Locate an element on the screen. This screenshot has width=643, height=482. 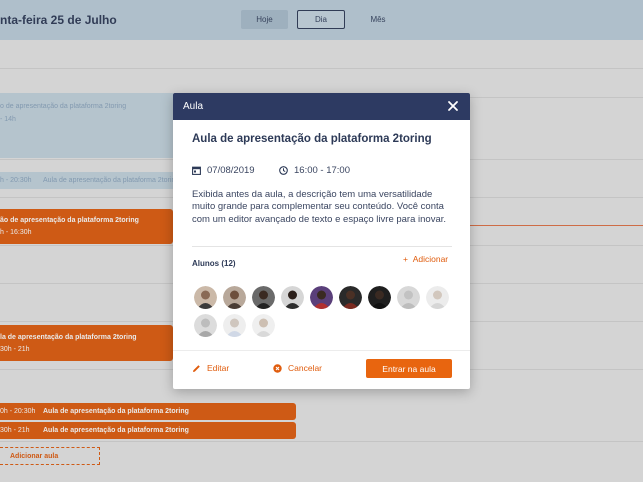
edit-label: Editar is located at coordinates (218, 368).